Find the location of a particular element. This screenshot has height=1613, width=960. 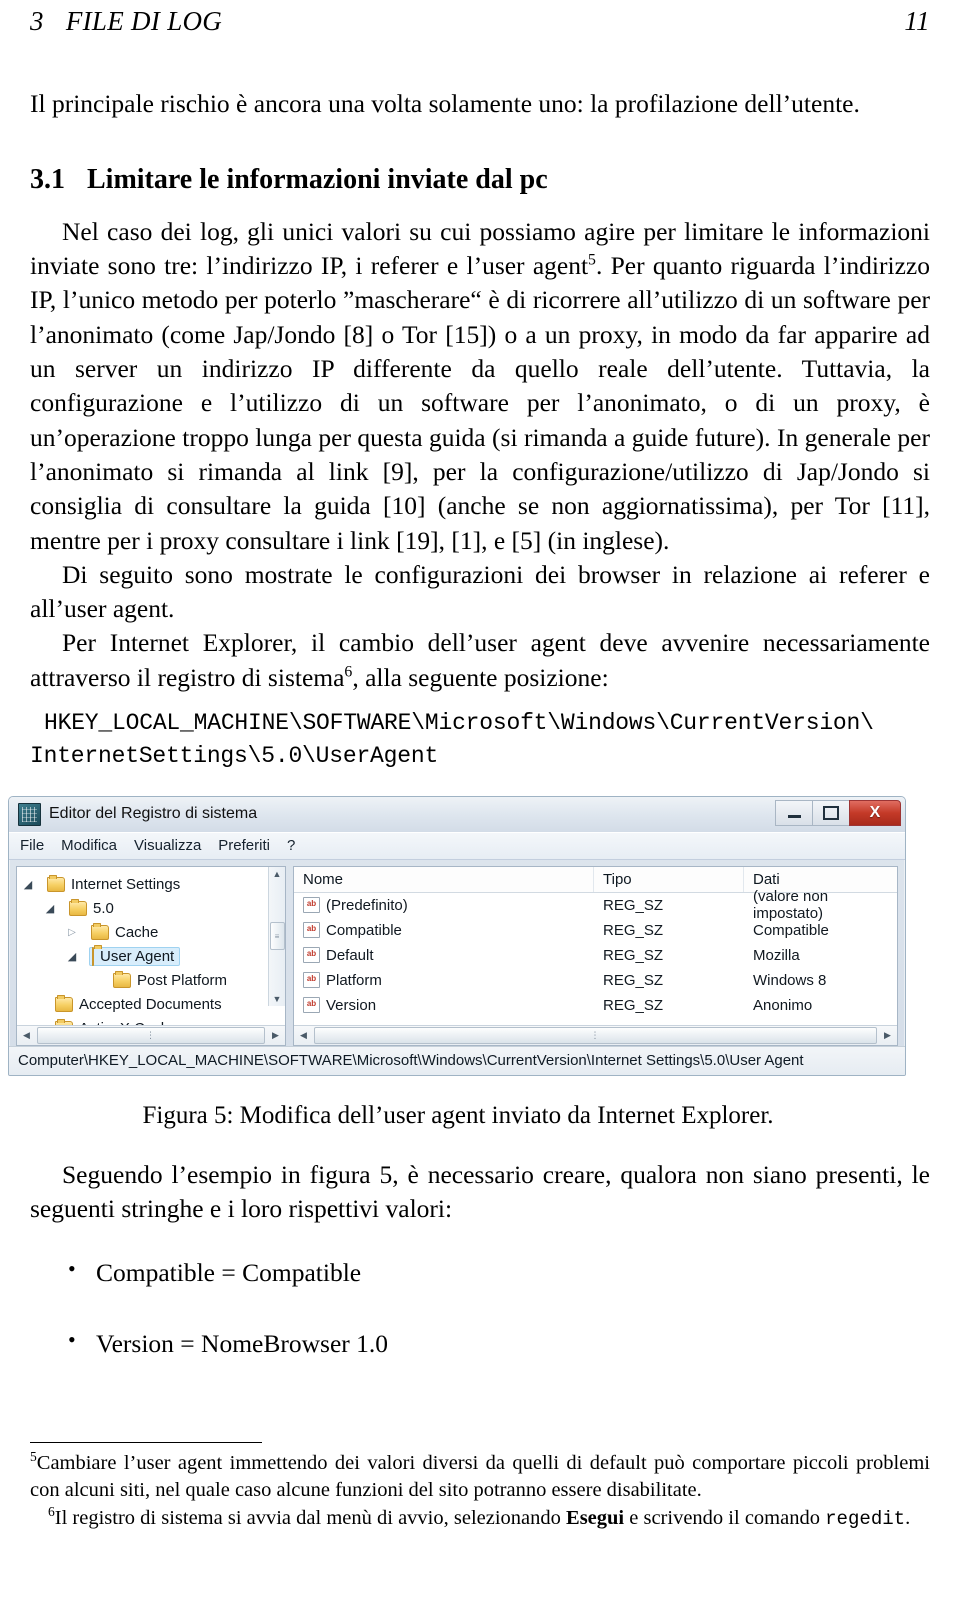

scrollbar-thumb: ≡ is located at coordinates (277, 936).